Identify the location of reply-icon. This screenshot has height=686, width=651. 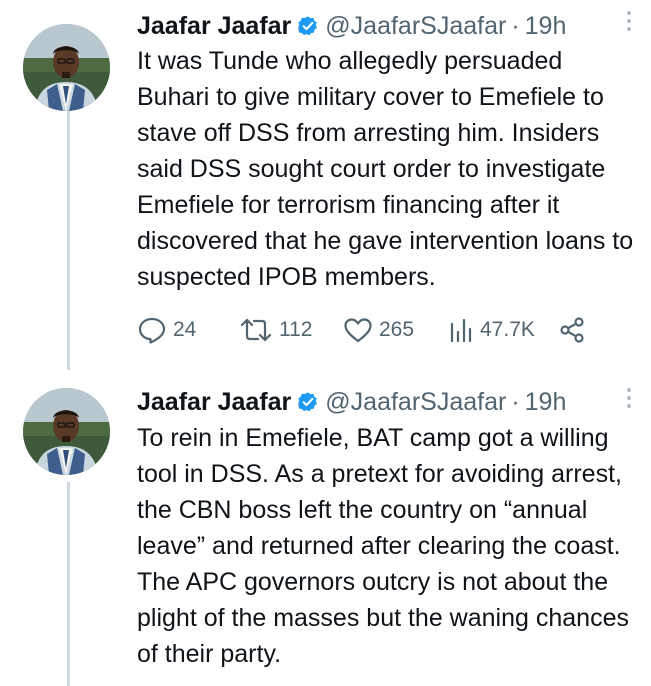
(152, 330).